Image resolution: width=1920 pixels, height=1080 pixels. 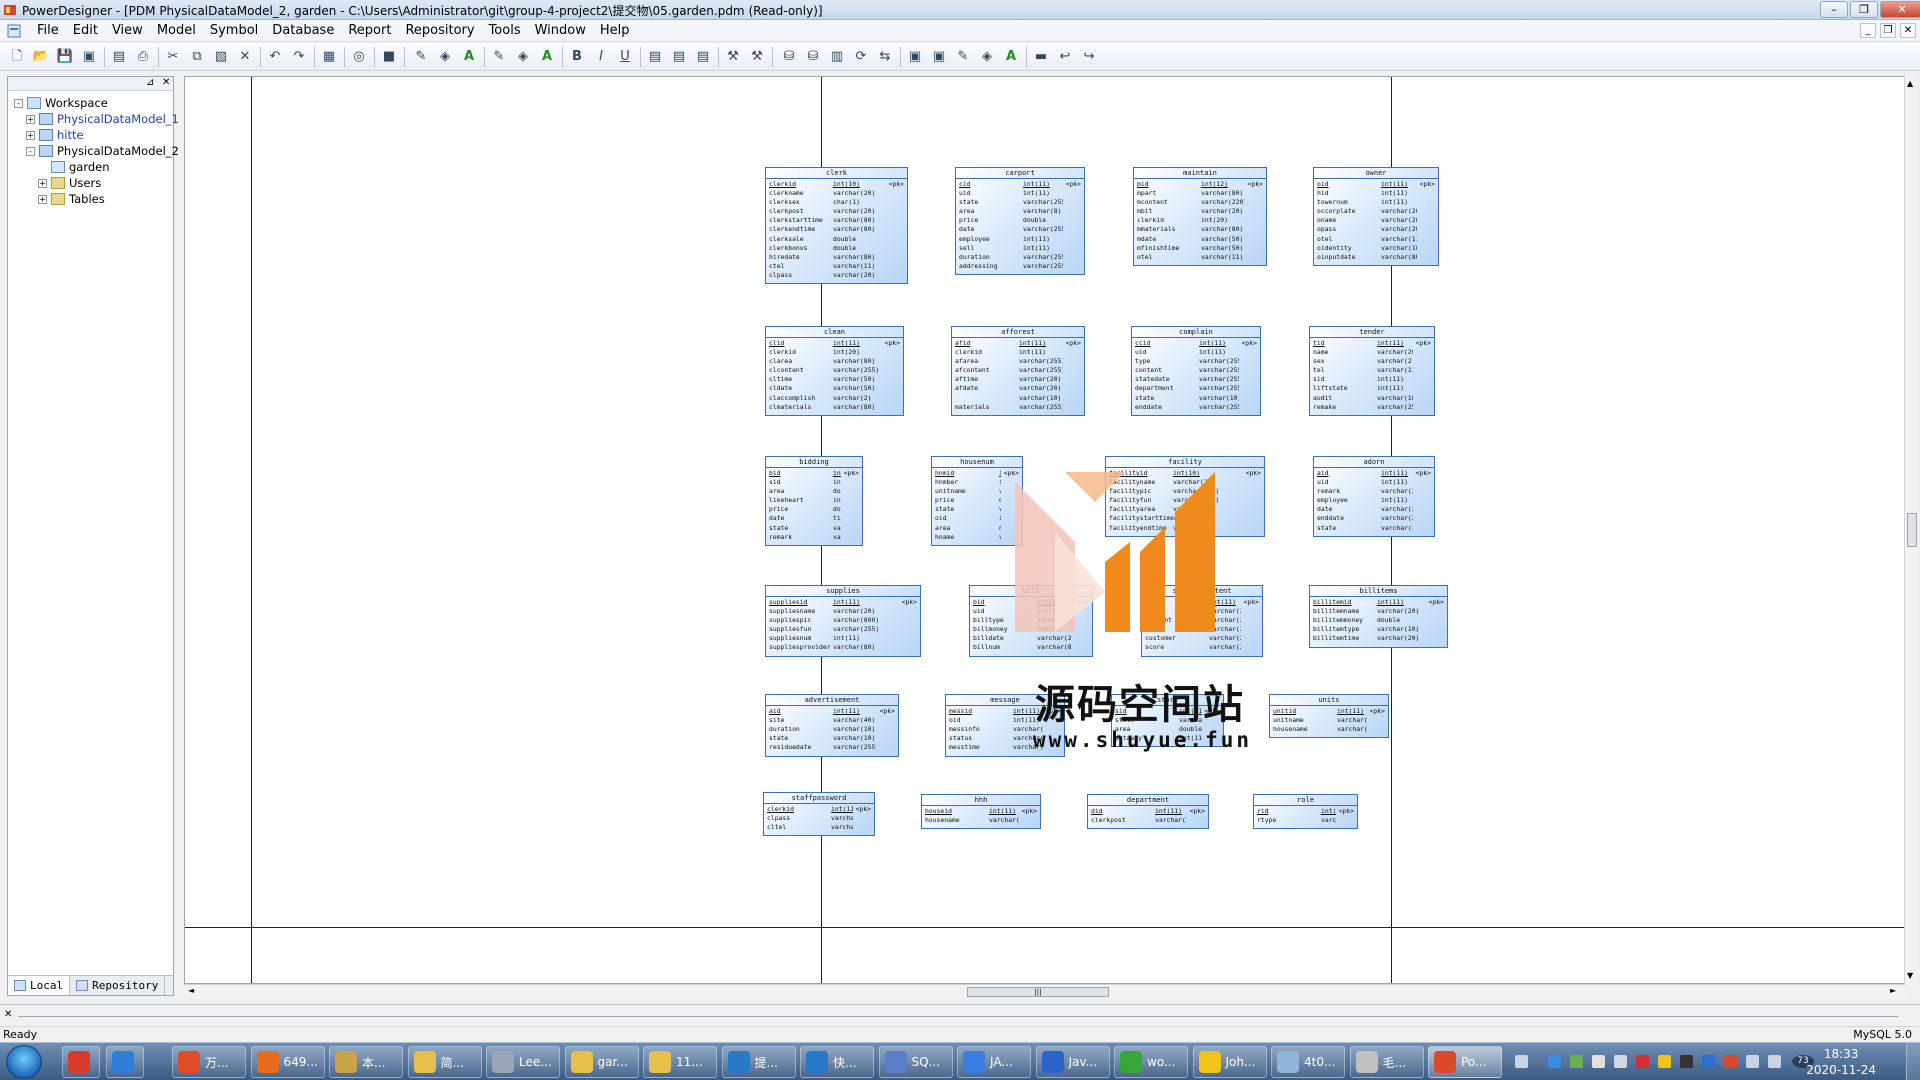 What do you see at coordinates (197, 57) in the screenshot?
I see `copy-icon: ⧉` at bounding box center [197, 57].